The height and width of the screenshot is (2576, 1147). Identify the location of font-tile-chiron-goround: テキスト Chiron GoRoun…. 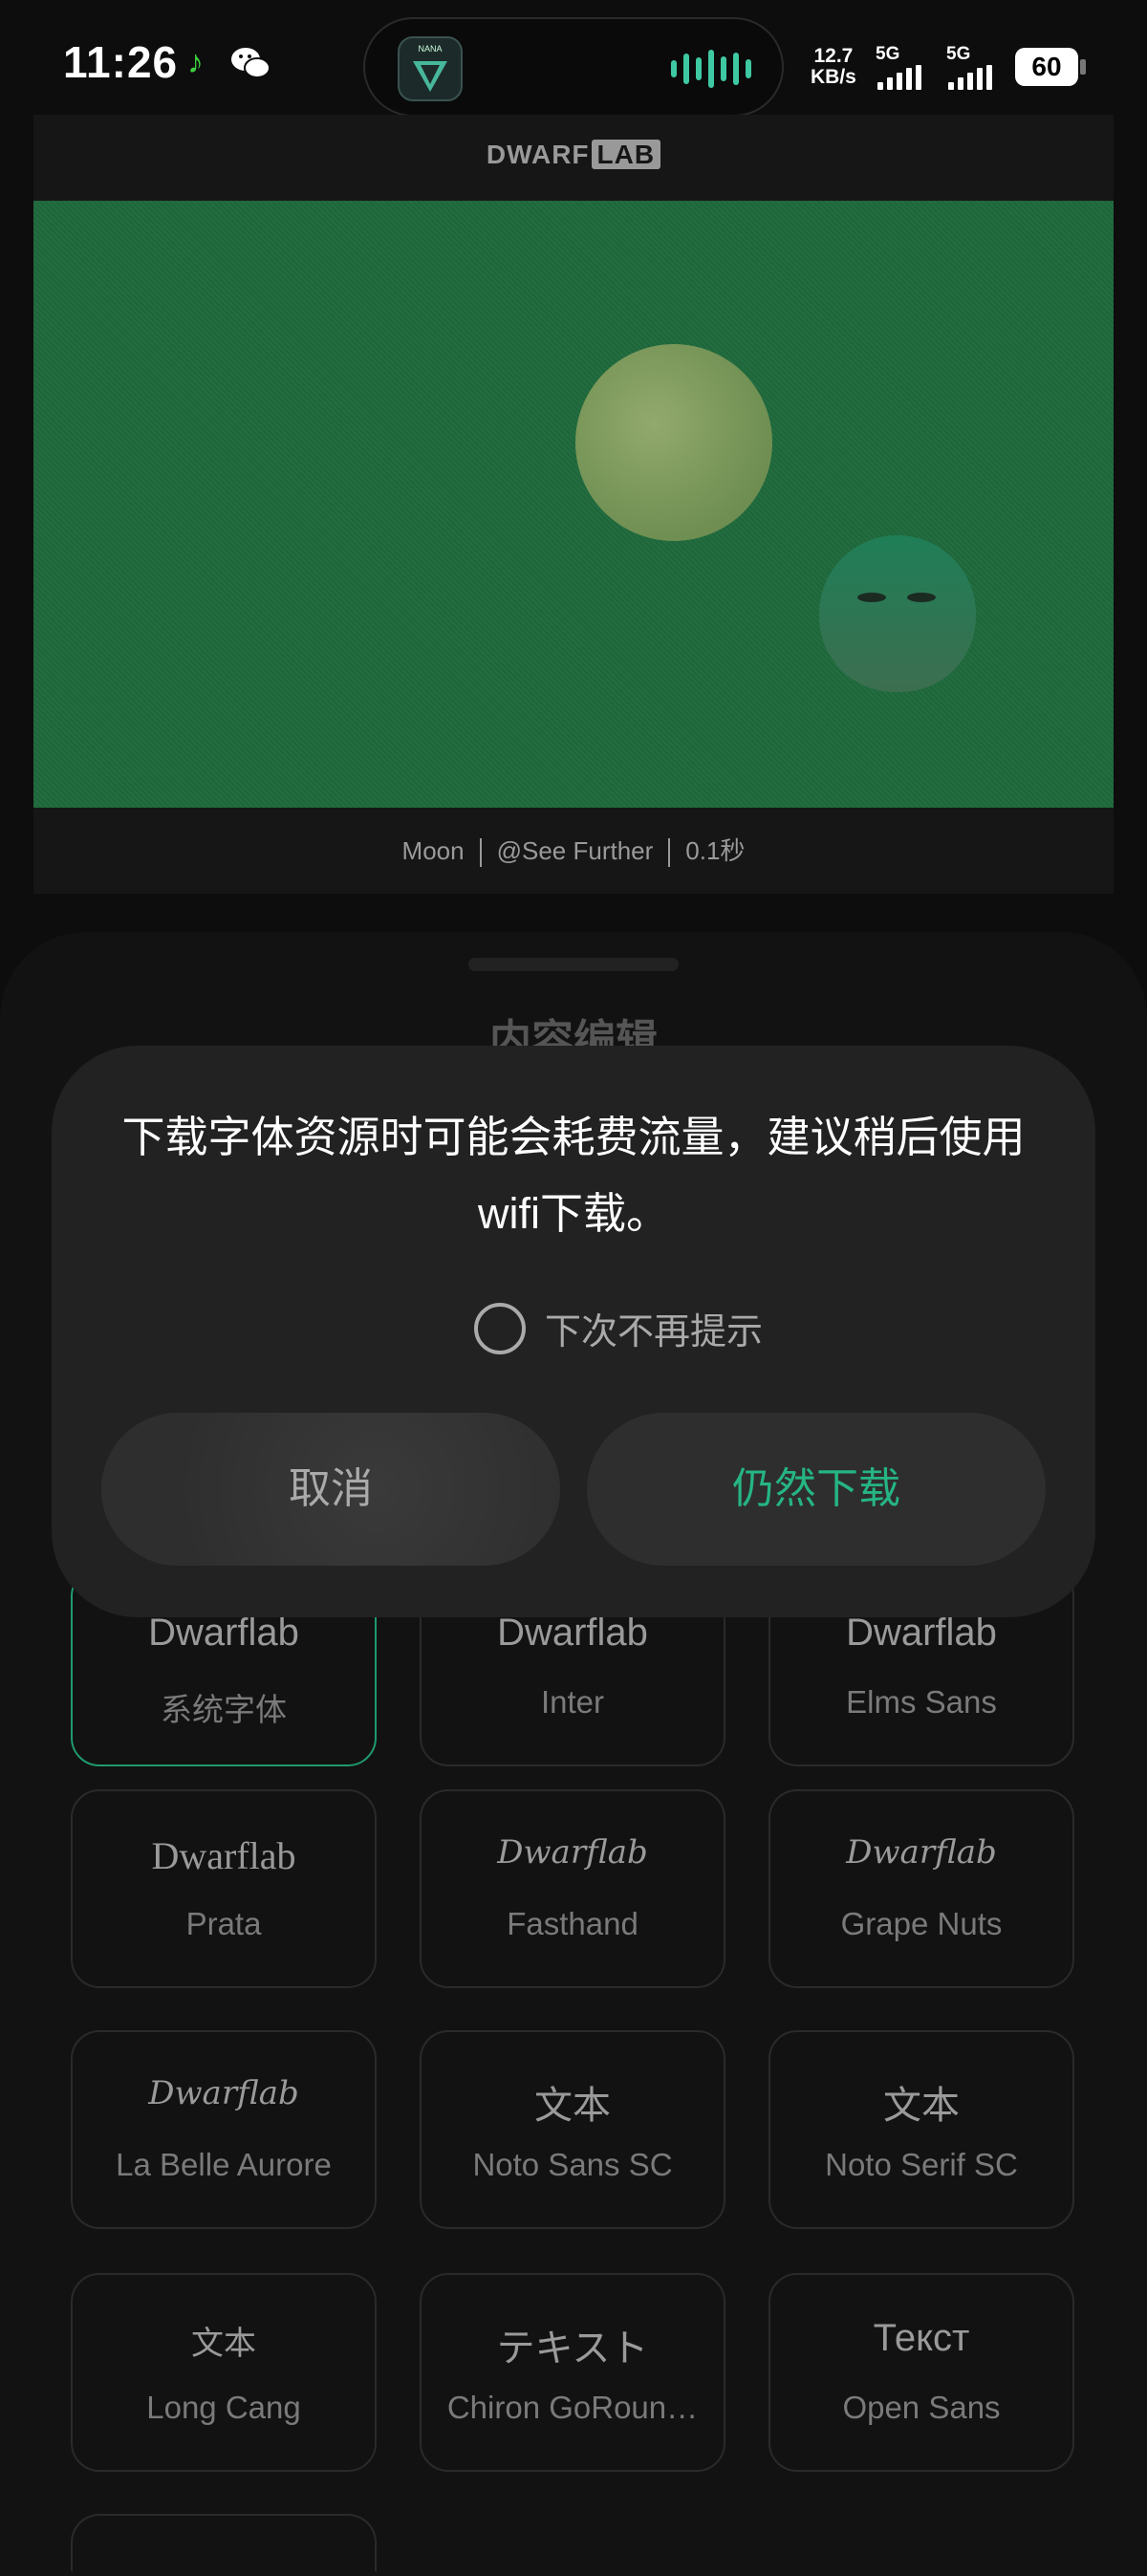
(572, 2373).